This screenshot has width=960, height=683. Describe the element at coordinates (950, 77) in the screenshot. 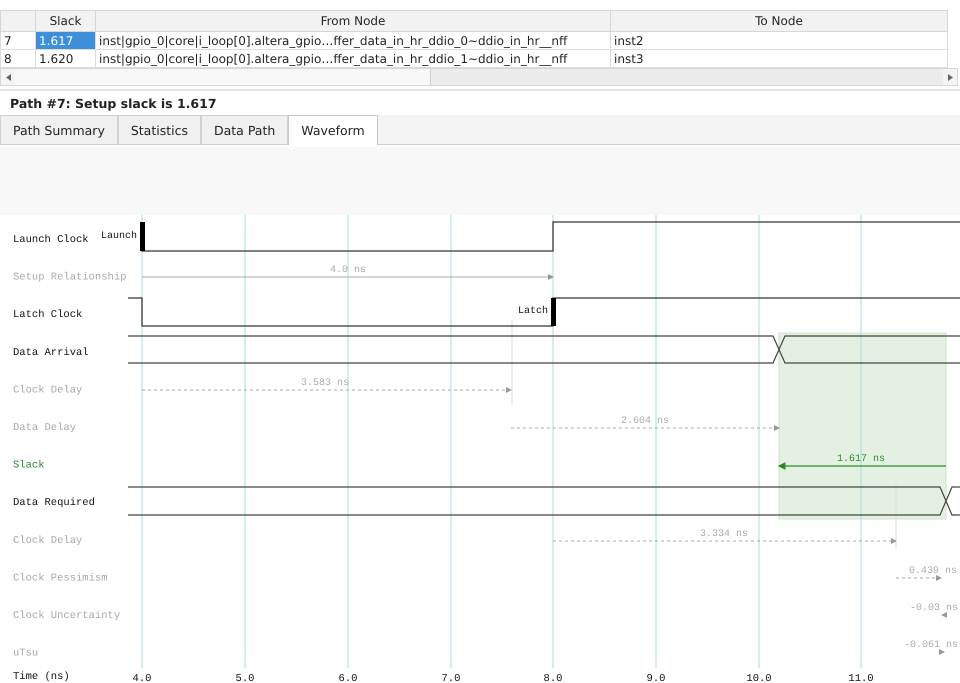

I see `scroll-right-icon` at that location.